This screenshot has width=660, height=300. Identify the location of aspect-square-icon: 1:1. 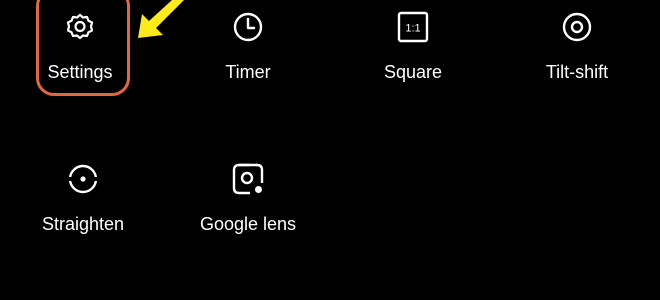
(413, 27).